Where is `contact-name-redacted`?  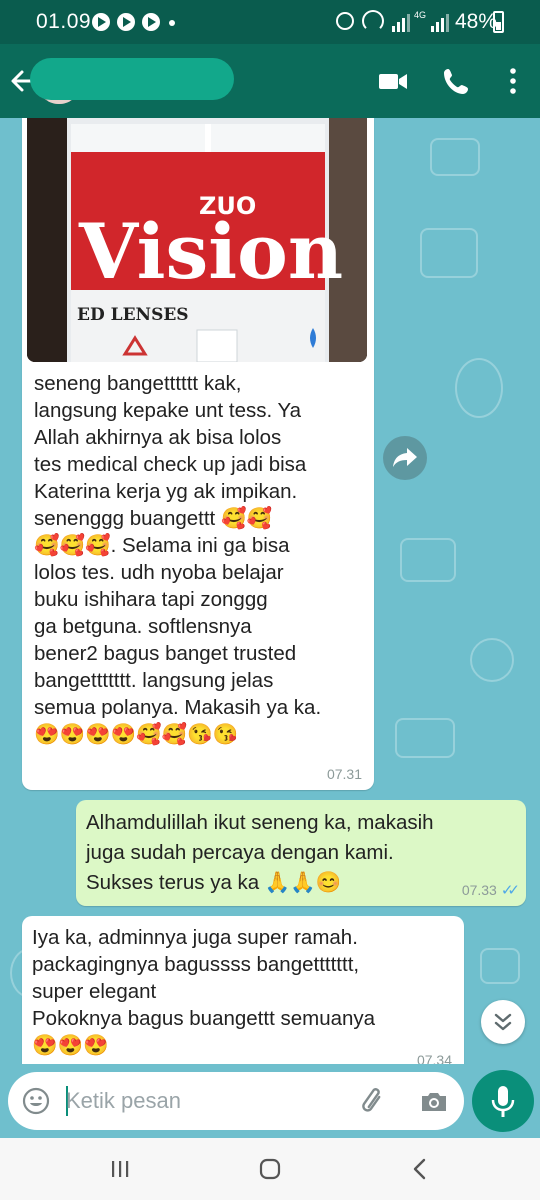
contact-name-redacted is located at coordinates (132, 79).